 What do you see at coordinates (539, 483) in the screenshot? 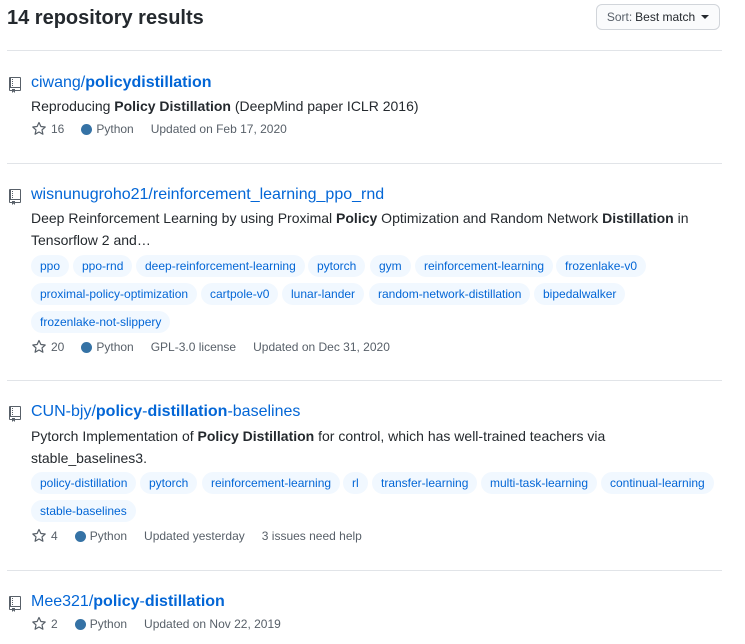
I see `topic-tag: multi-task-learning` at bounding box center [539, 483].